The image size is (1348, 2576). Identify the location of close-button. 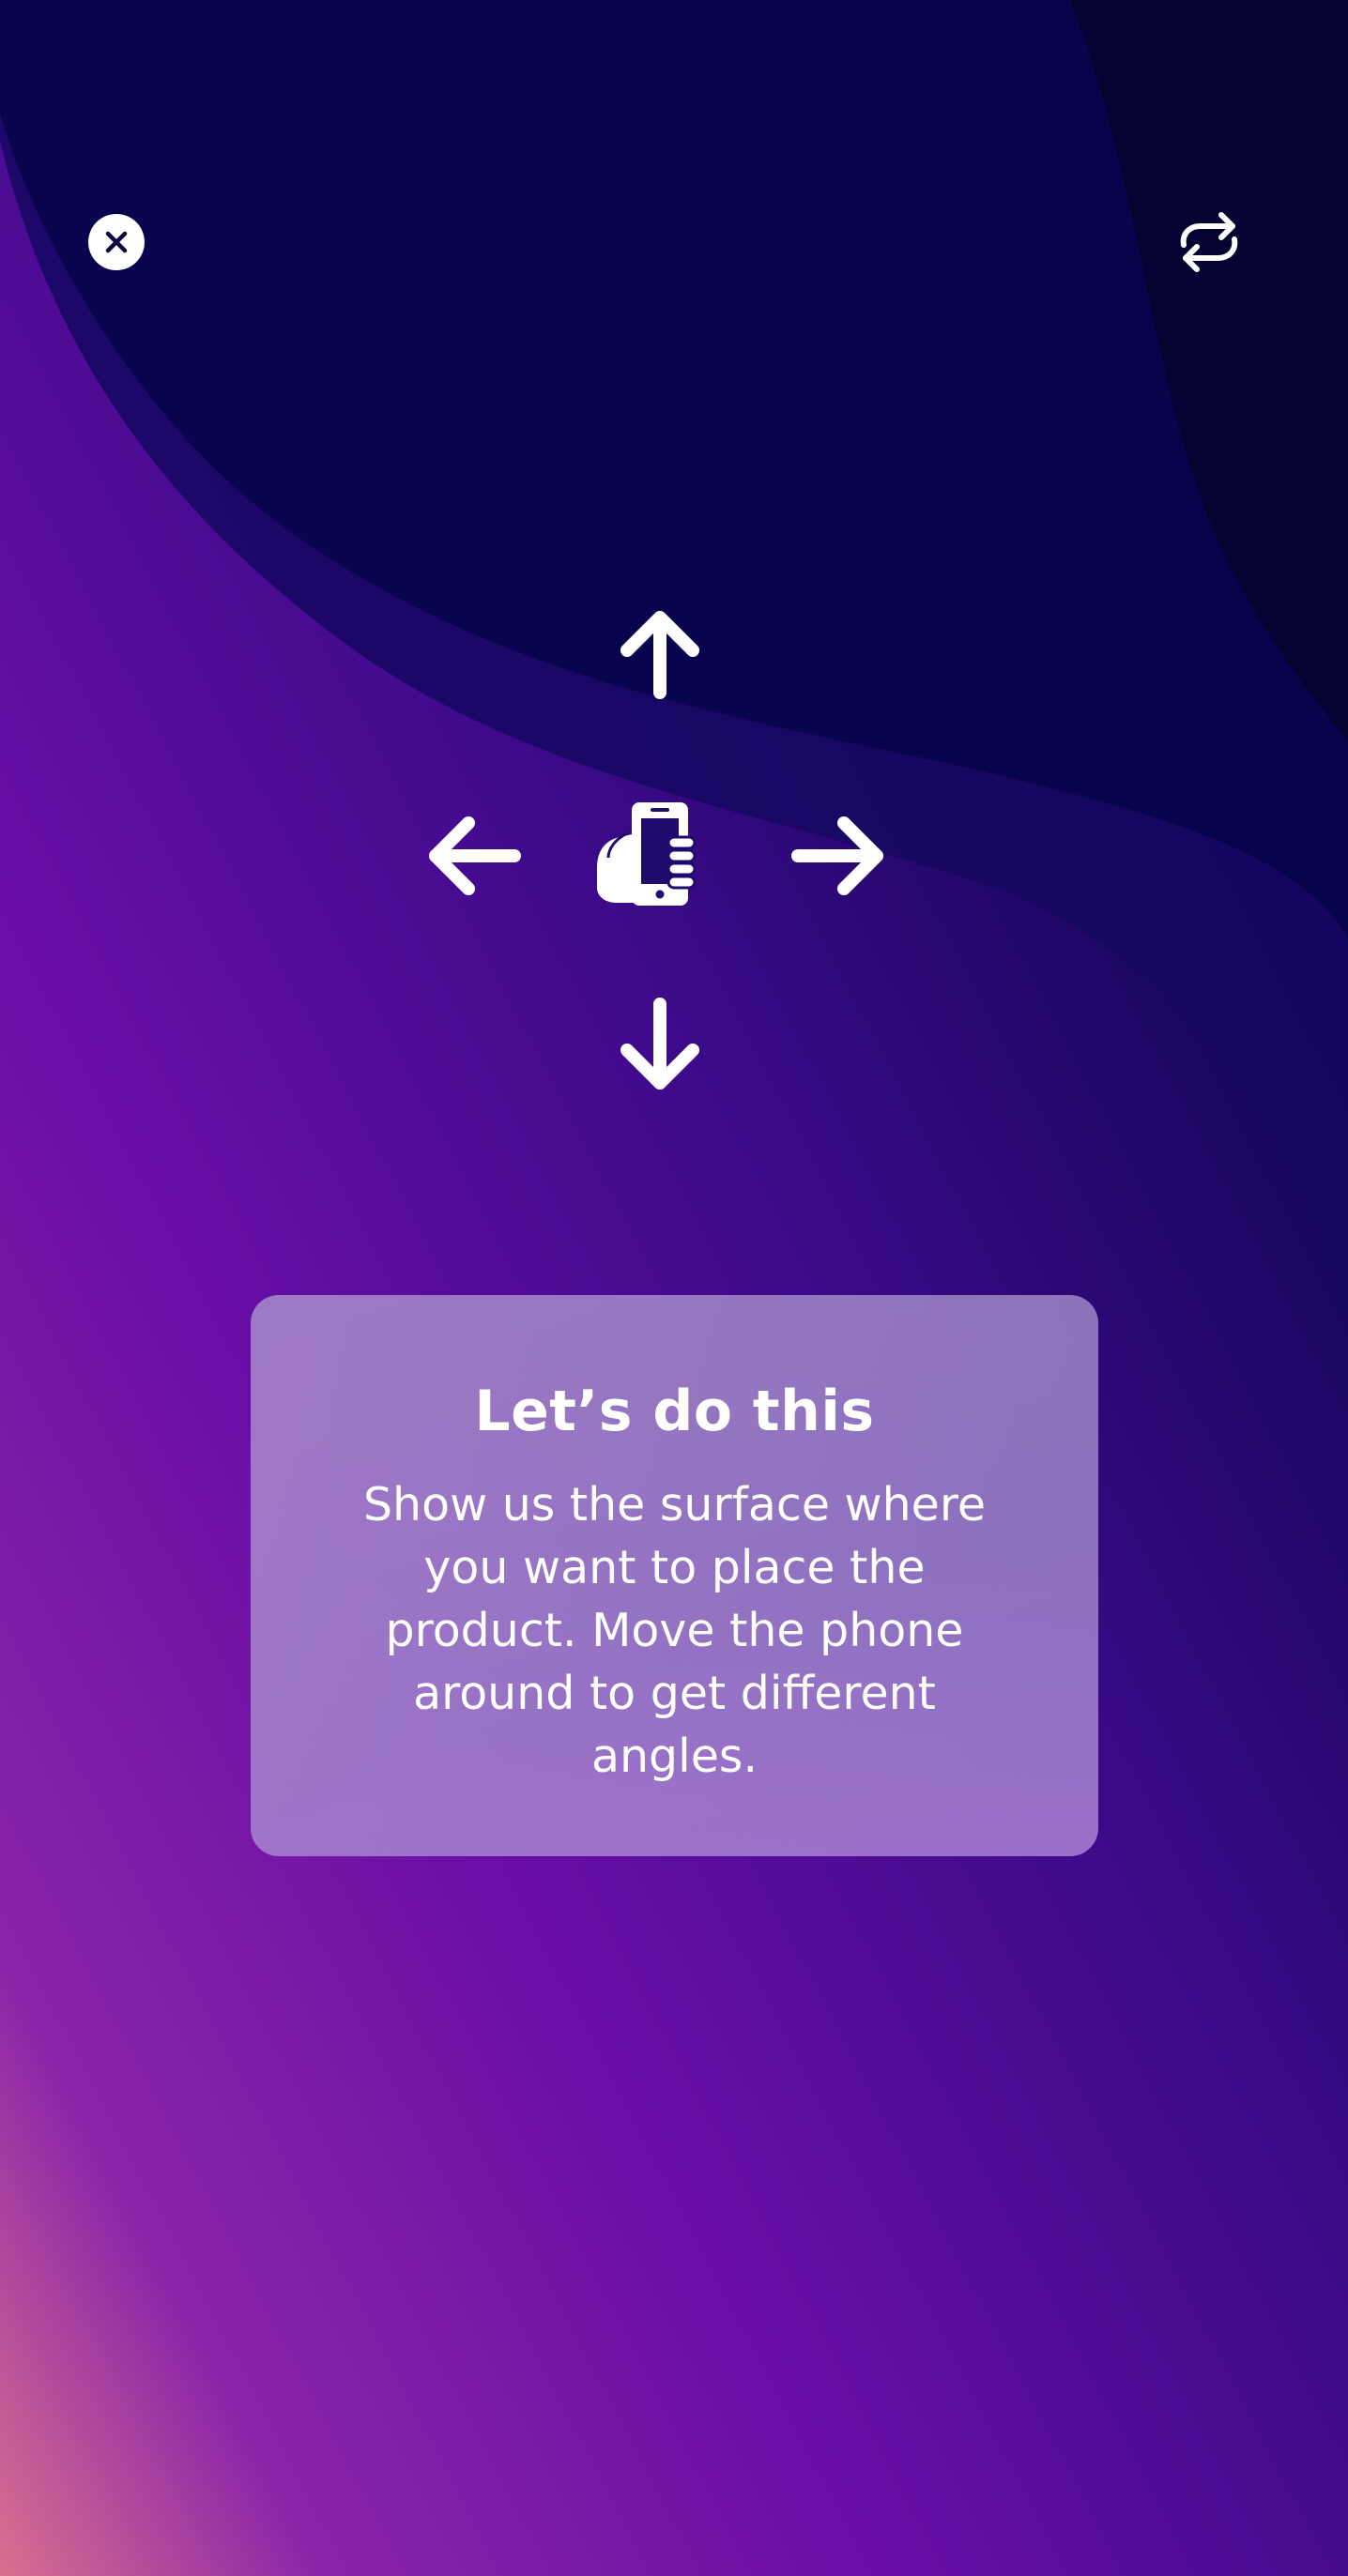
(117, 242).